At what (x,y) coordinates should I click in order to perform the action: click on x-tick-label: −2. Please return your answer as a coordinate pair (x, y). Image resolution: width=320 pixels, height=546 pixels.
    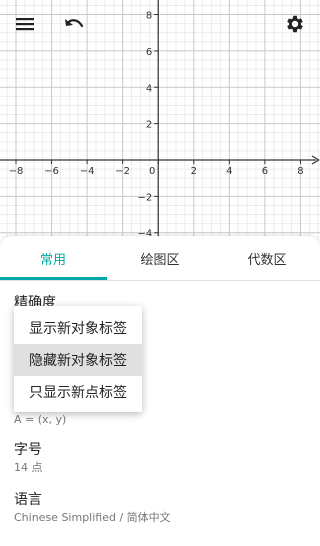
    Looking at the image, I should click on (122, 171).